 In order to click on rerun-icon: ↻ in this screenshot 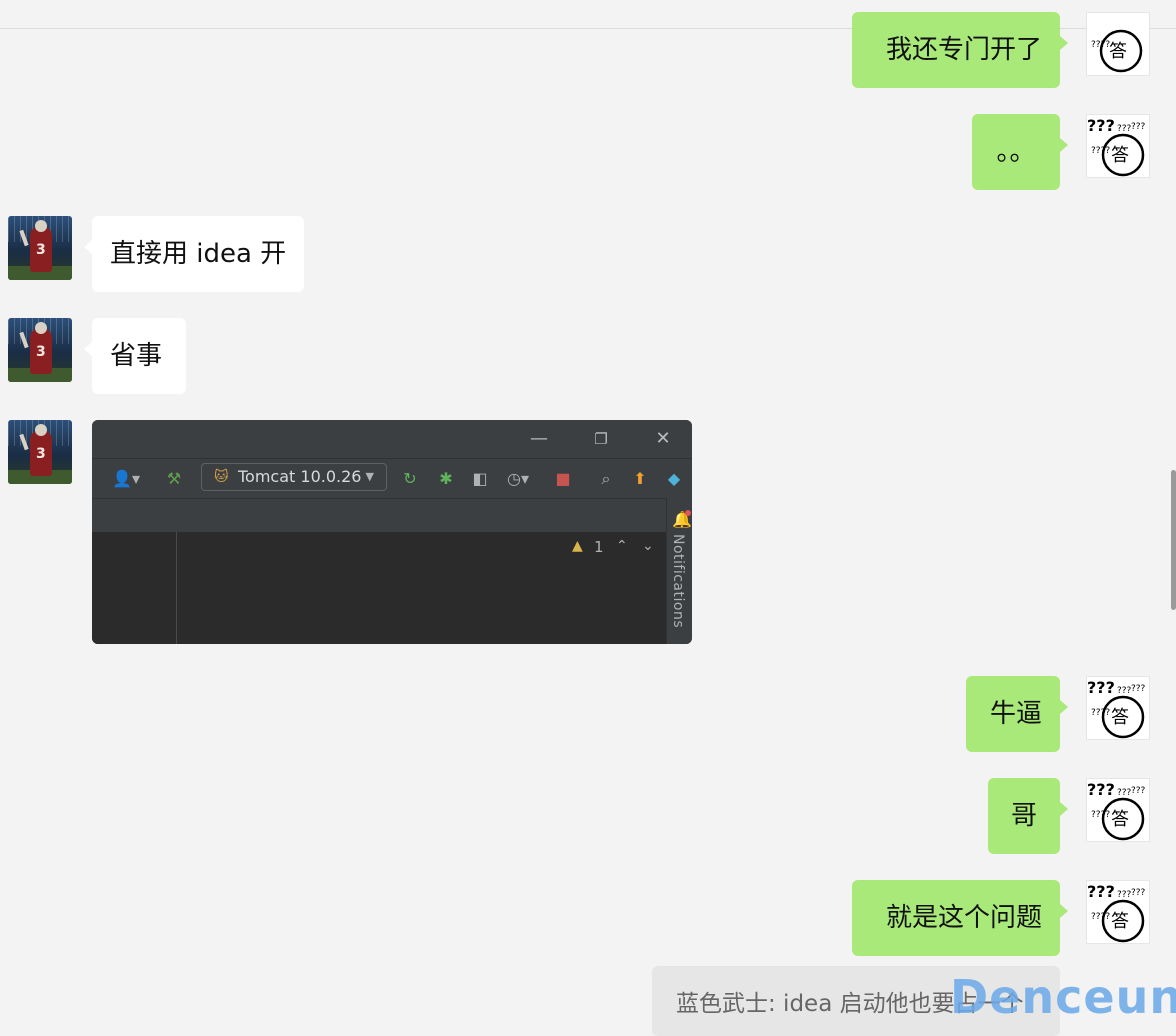, I will do `click(410, 478)`.